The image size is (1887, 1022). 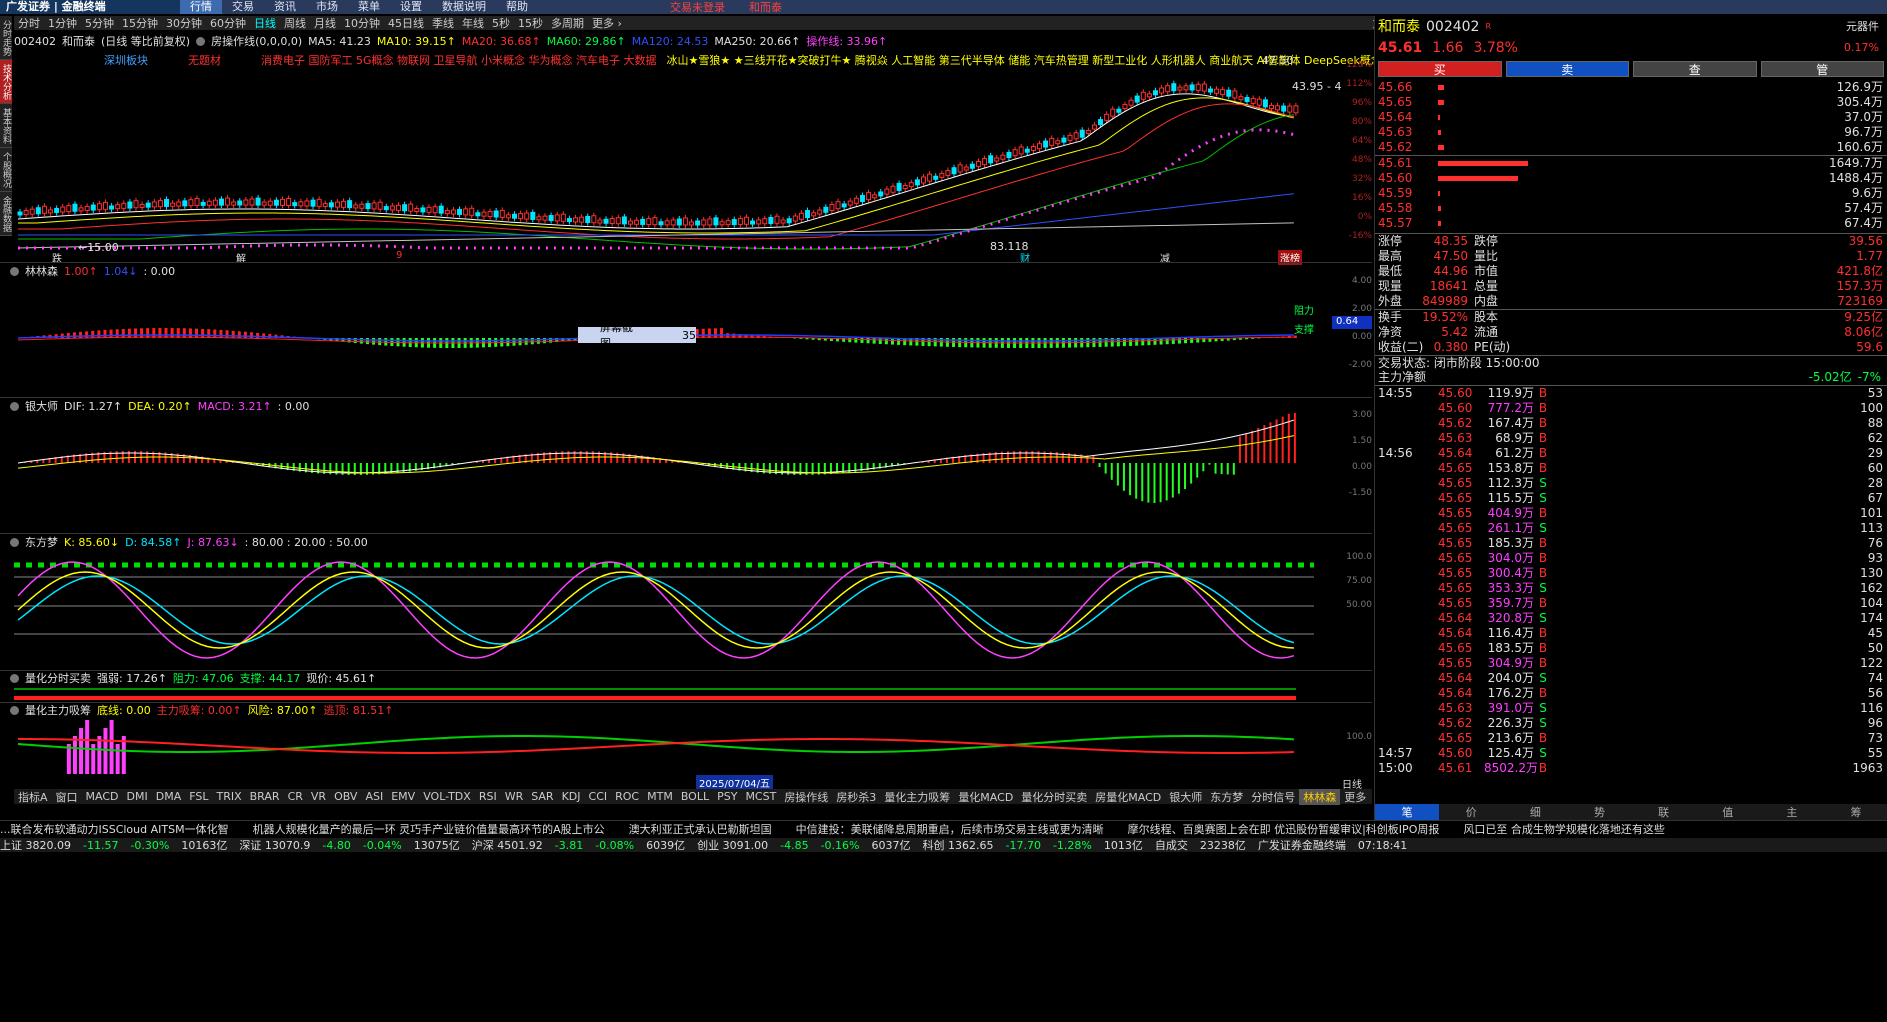 I want to click on indicator-tab-26: 量化主力吸筹, so click(x=917, y=797).